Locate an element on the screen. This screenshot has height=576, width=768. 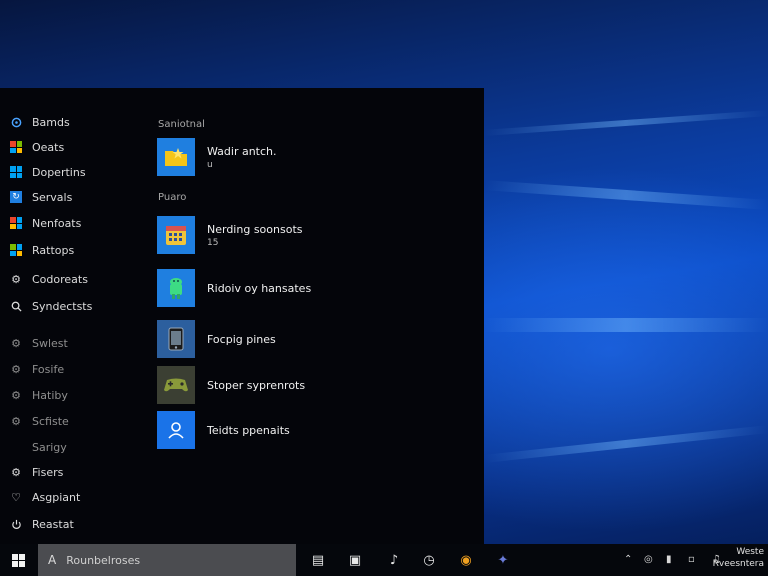
tile-subtitle: 15 is located at coordinates (213, 242).